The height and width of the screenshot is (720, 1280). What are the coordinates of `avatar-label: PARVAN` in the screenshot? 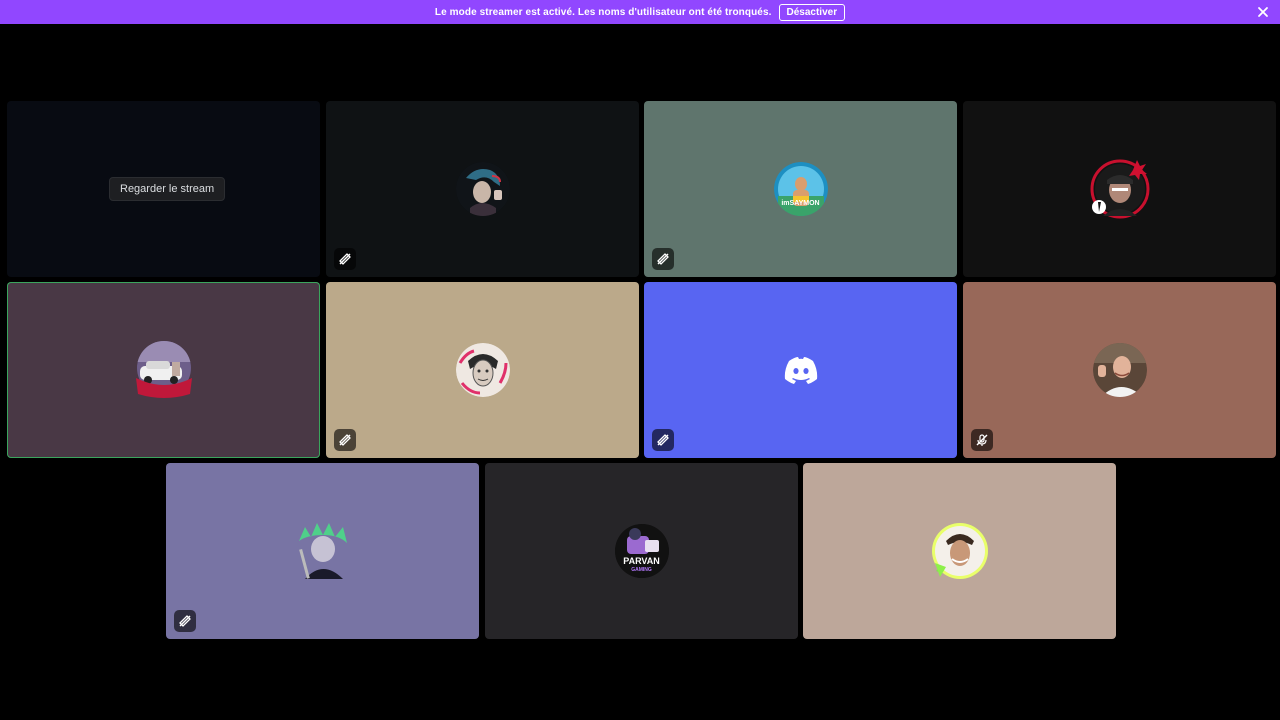 It's located at (641, 561).